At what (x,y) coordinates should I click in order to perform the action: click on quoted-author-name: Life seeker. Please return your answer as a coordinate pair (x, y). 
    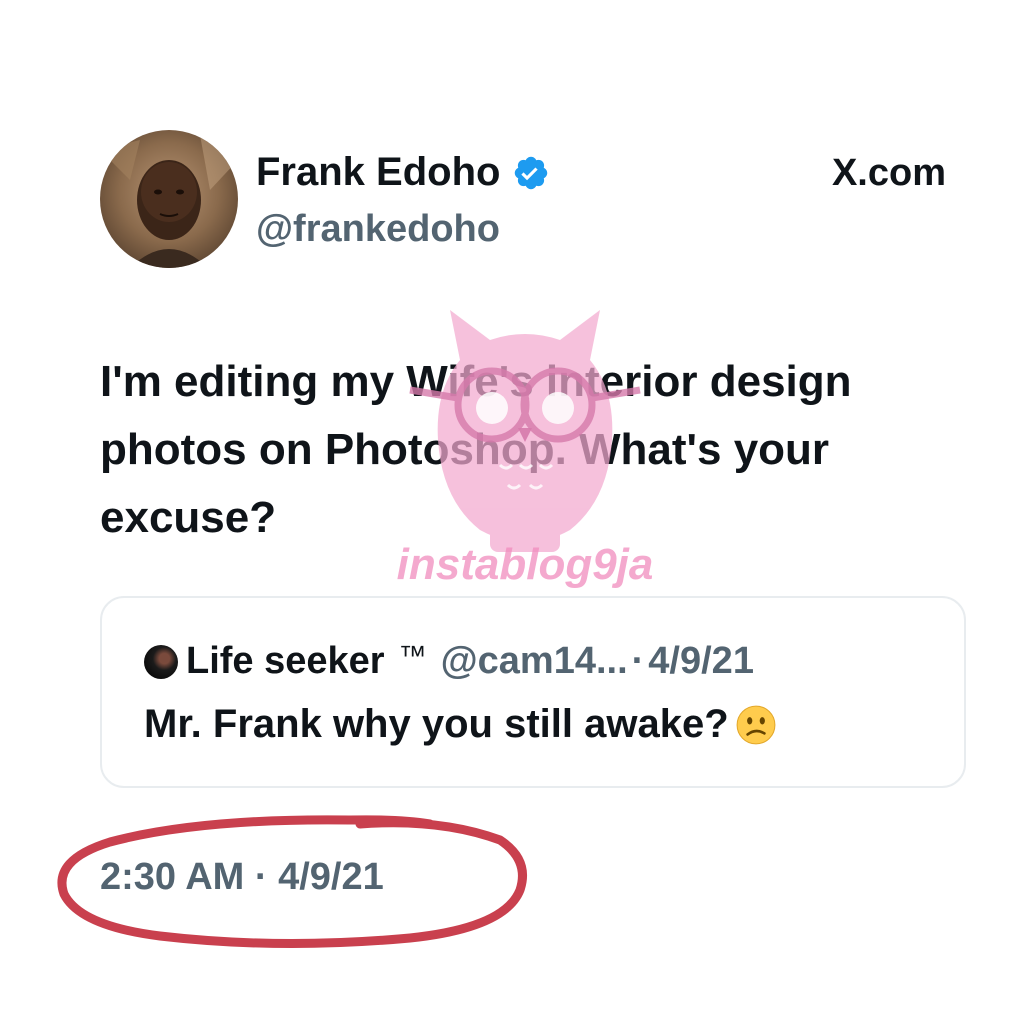
    Looking at the image, I should click on (285, 661).